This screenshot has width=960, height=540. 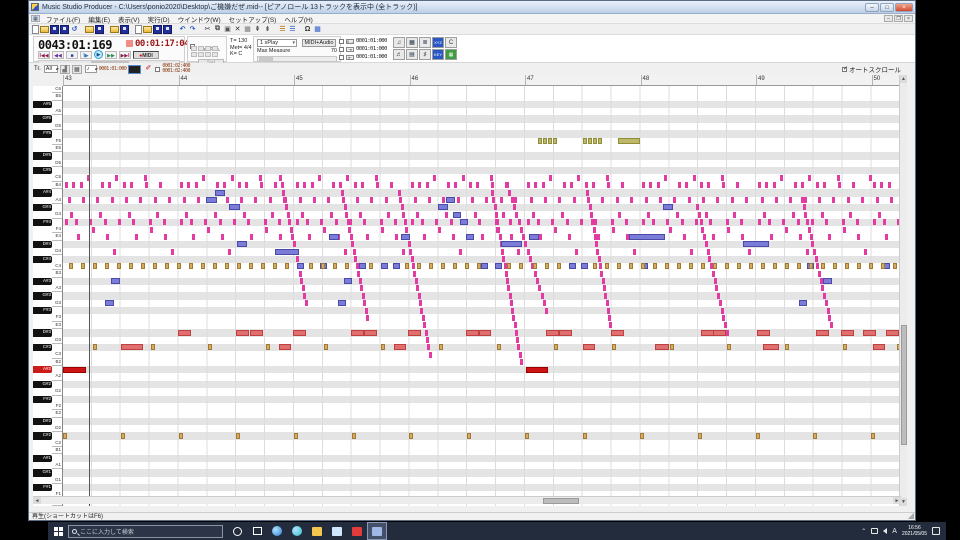 What do you see at coordinates (297, 531) in the screenshot?
I see `taskbar-icon-edge` at bounding box center [297, 531].